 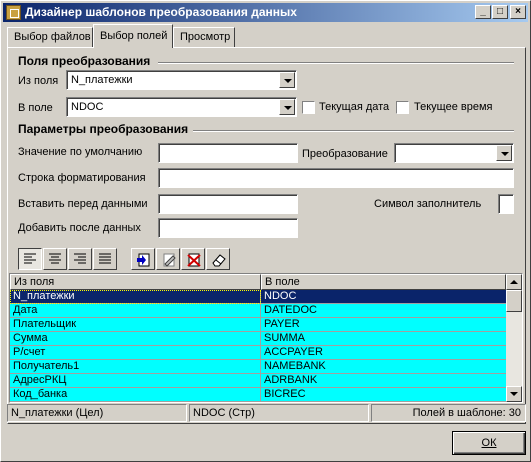 I want to click on align-right-button, so click(x=80, y=259).